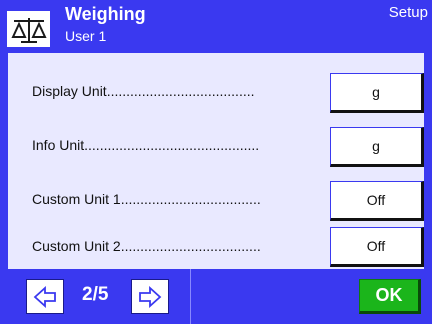  Describe the element at coordinates (408, 12) in the screenshot. I see `mode-label: Setup` at that location.